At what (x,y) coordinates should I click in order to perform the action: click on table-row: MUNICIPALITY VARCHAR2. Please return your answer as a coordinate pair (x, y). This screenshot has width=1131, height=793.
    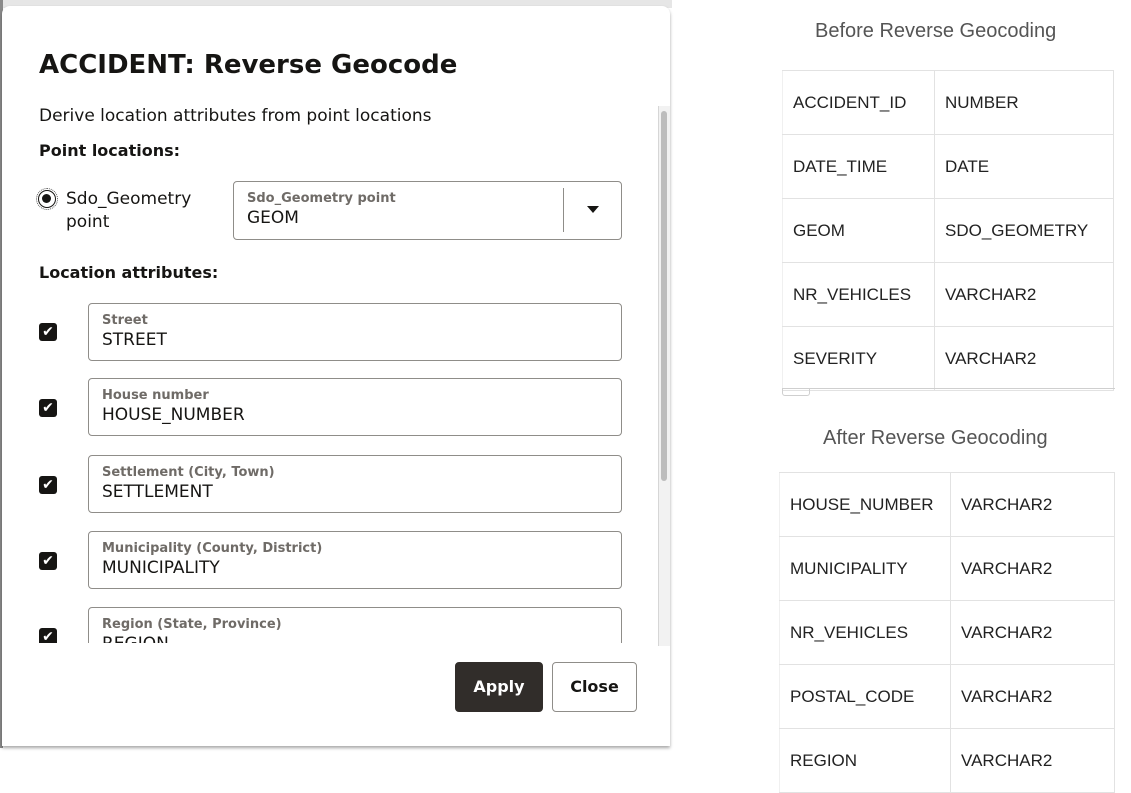
    Looking at the image, I should click on (947, 568).